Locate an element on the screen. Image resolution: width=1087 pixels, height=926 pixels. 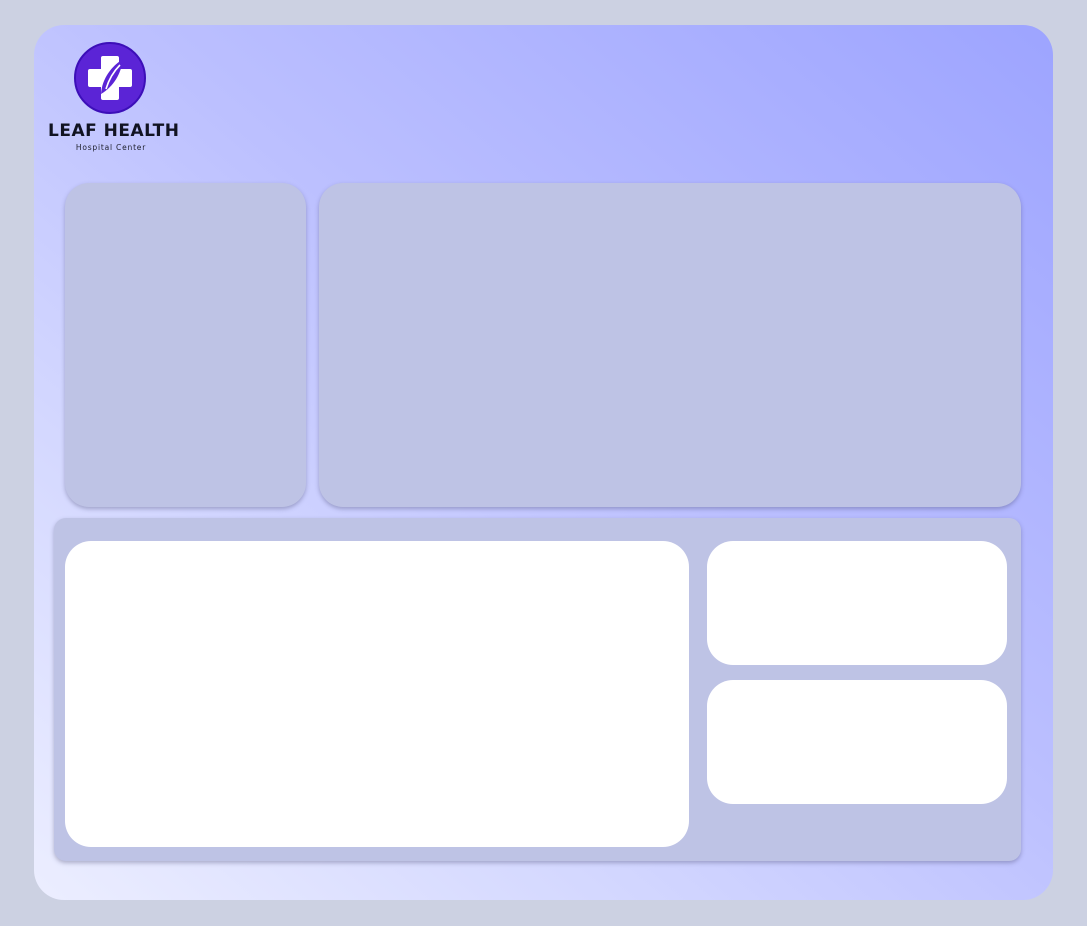
brand-name: LEAF HEALTH is located at coordinates (114, 131).